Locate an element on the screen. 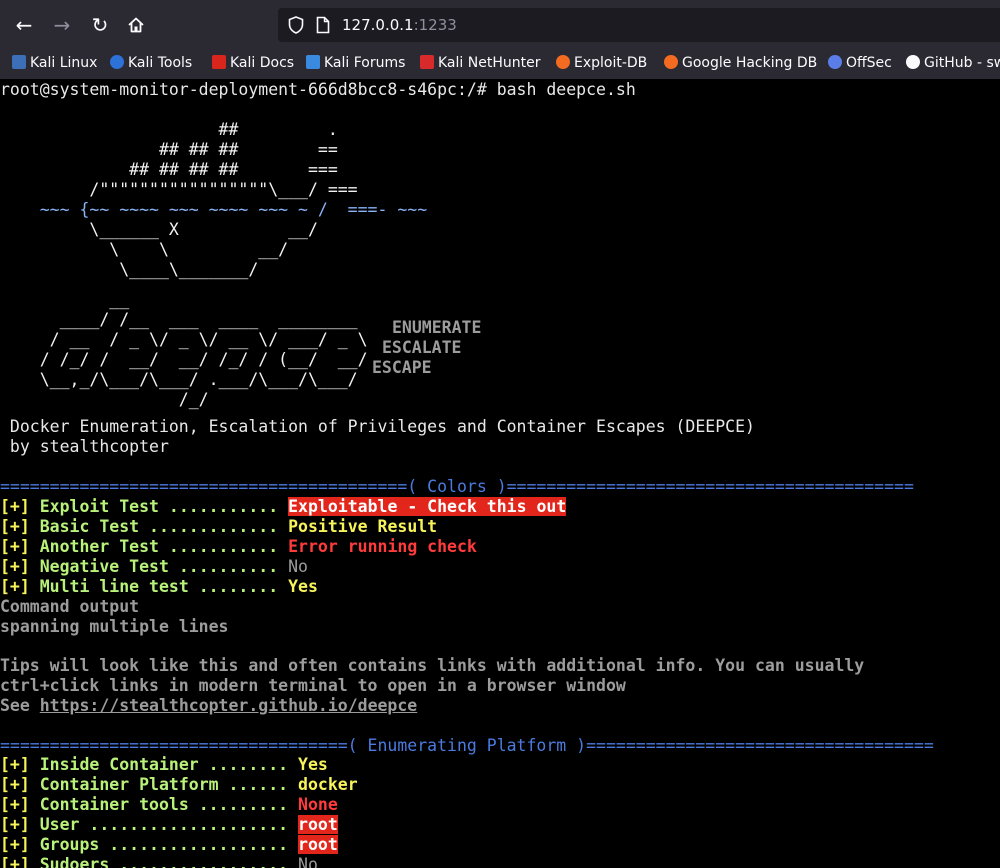 This screenshot has height=868, width=1000. ascii-art-line: /"""""""""""""""""\___/ === is located at coordinates (179, 189).